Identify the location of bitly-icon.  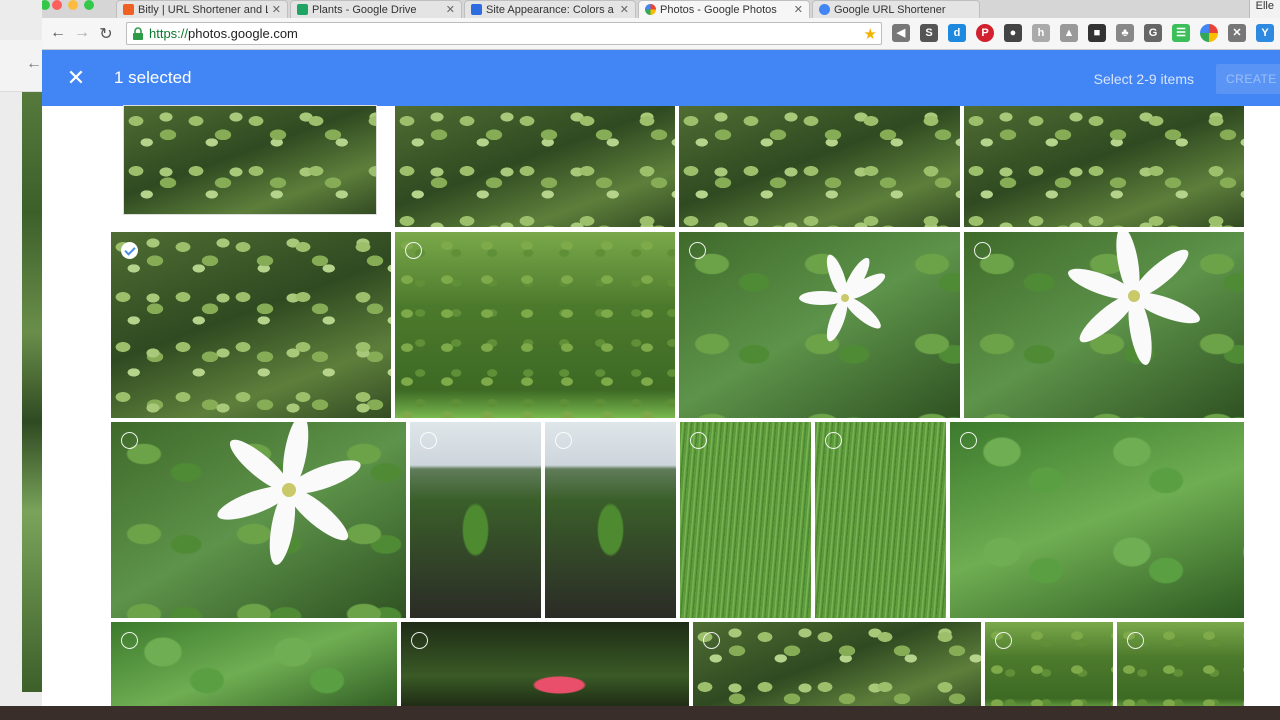
(128, 9).